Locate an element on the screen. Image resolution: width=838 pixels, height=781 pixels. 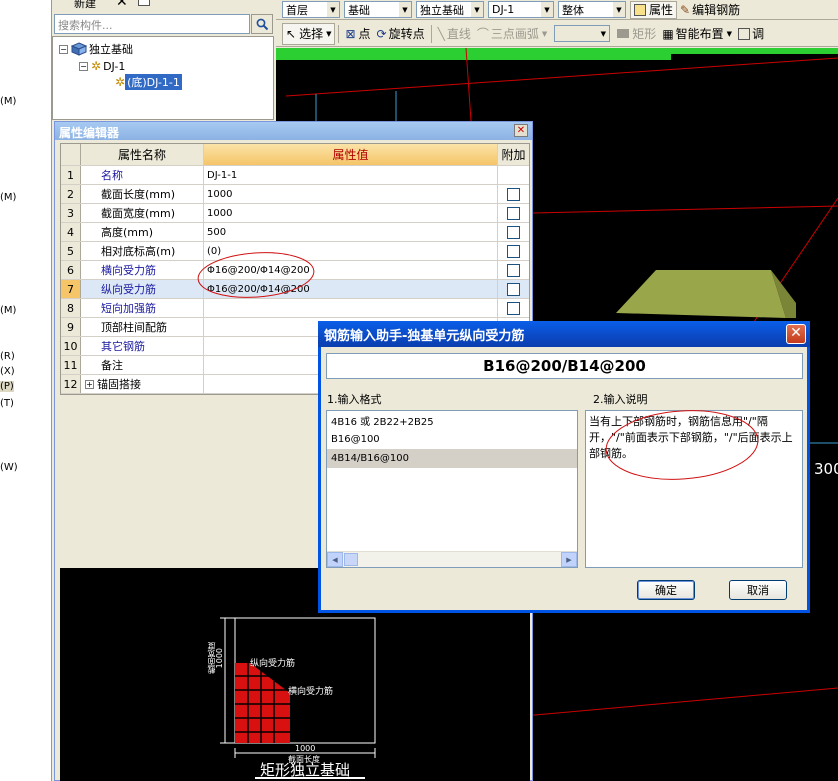
rect-icon is located at coordinates (623, 33).